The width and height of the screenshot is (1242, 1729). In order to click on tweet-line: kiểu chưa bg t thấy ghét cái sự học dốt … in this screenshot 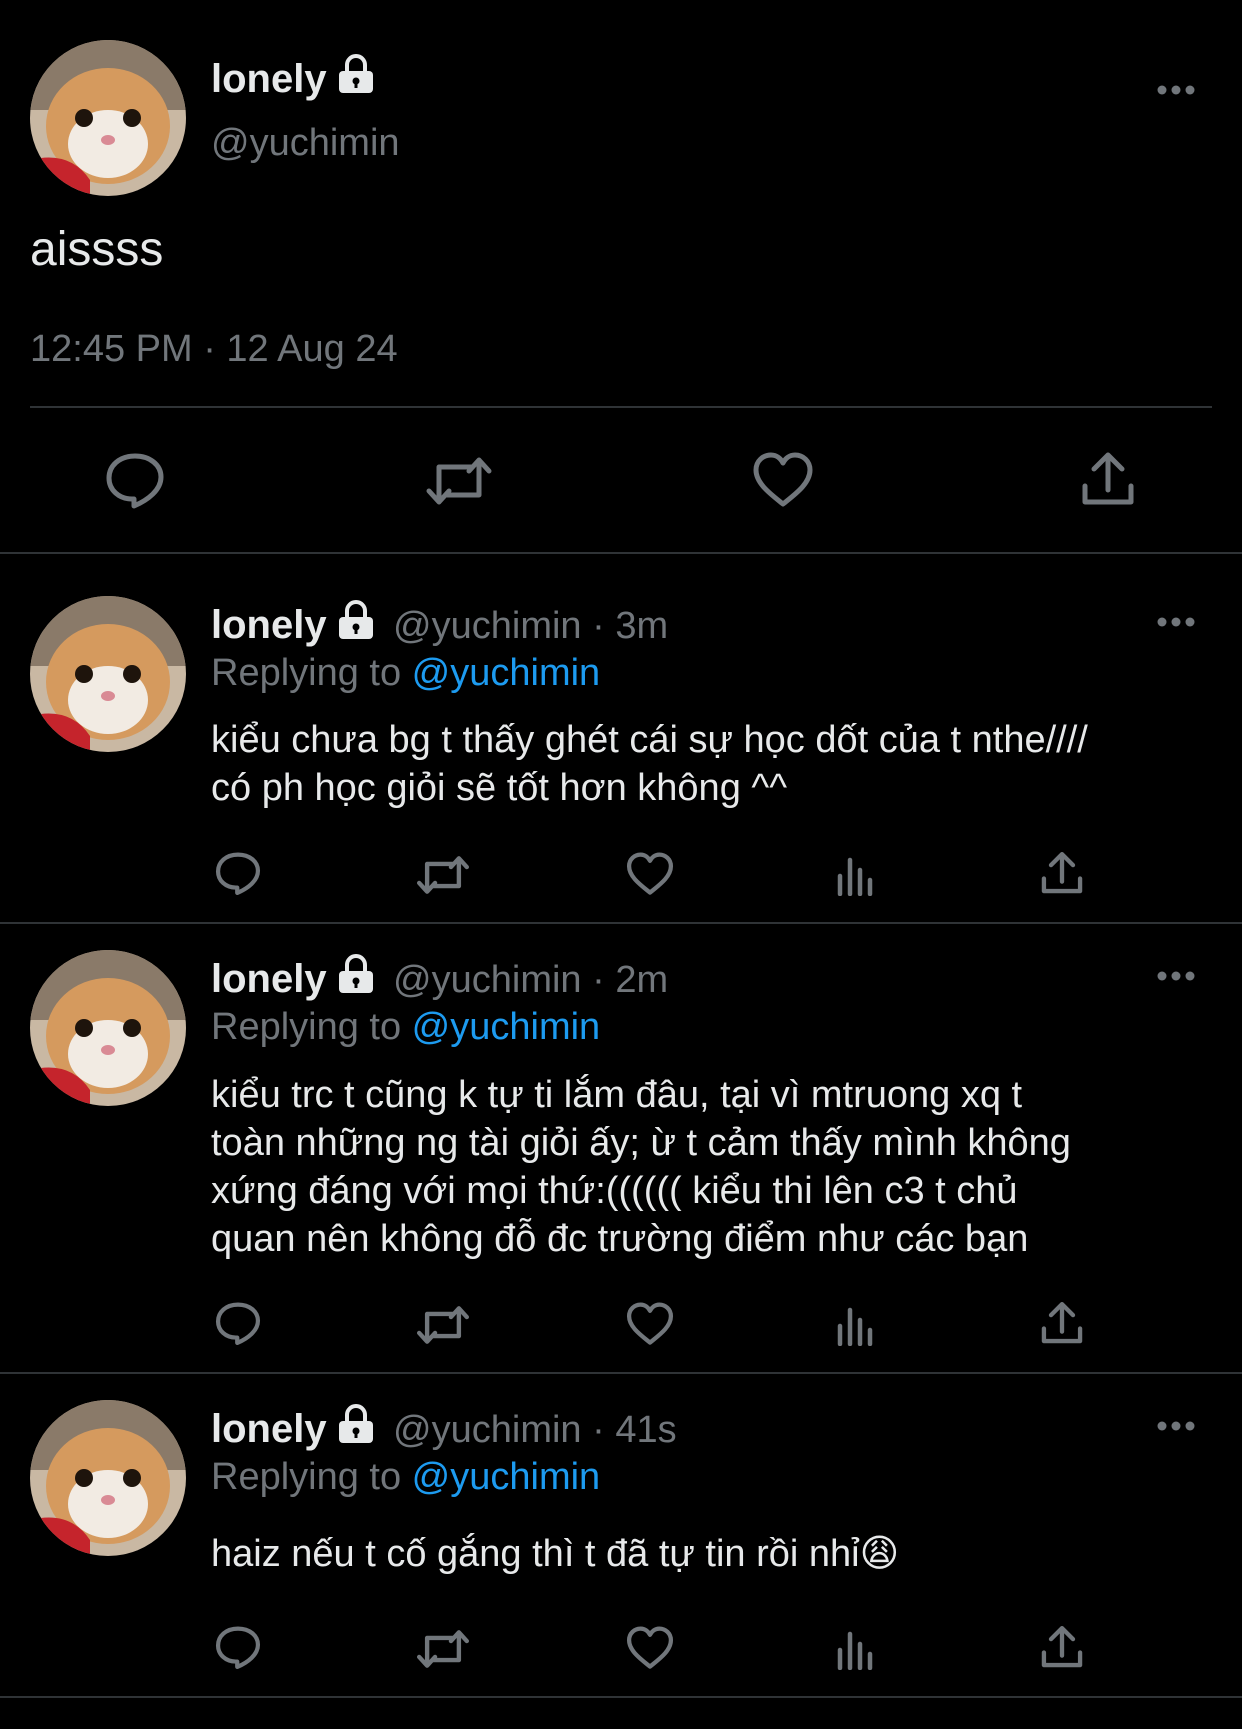, I will do `click(649, 740)`.